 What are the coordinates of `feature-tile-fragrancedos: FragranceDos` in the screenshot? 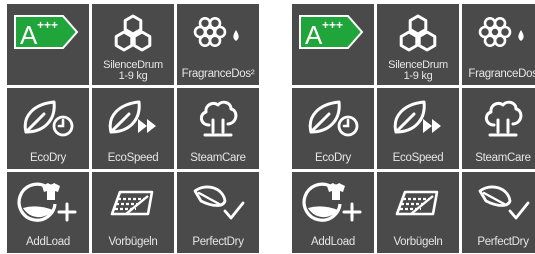 It's located at (498, 44).